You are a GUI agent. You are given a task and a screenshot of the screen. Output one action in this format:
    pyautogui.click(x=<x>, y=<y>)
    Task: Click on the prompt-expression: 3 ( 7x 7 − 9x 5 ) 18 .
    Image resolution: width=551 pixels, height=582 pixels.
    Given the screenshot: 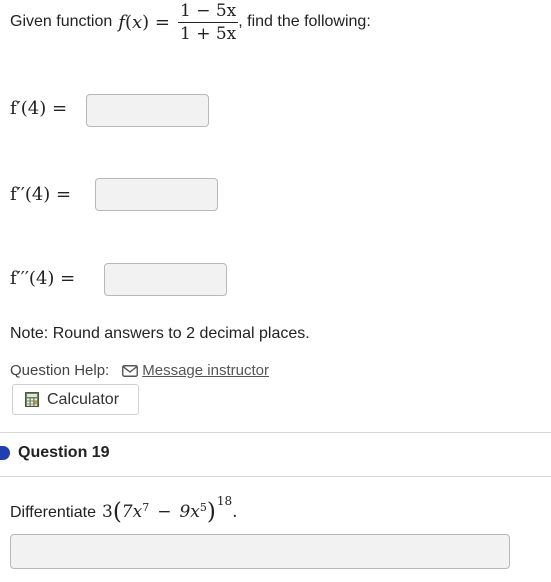 What is the action you would take?
    pyautogui.click(x=169, y=509)
    